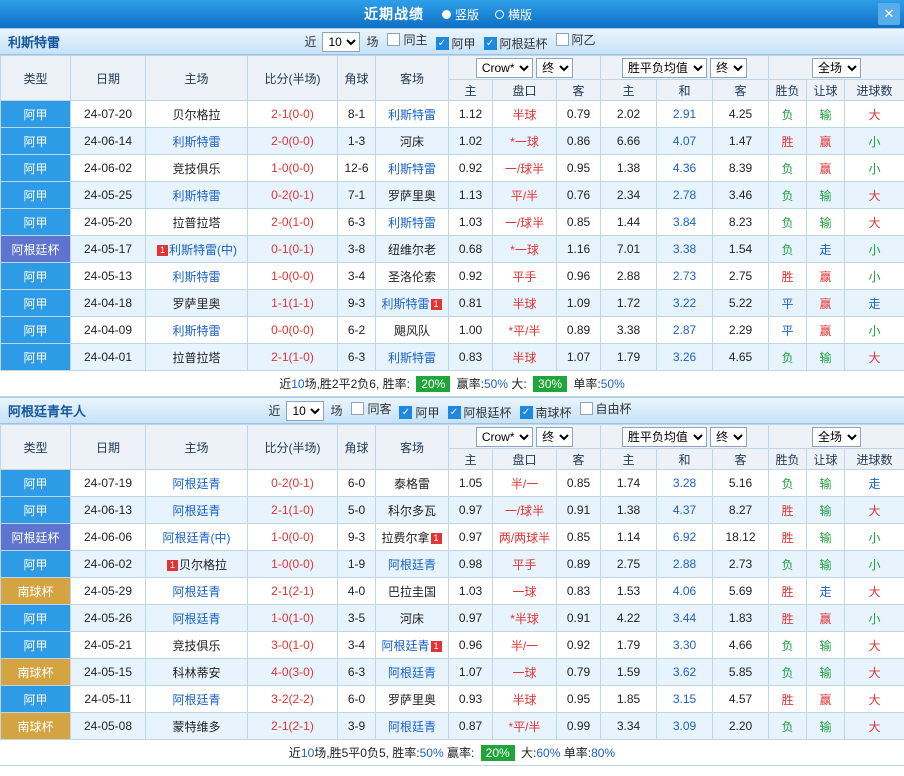 The height and width of the screenshot is (776, 904). Describe the element at coordinates (578, 114) in the screenshot. I see `odds-away: 0.79` at that location.